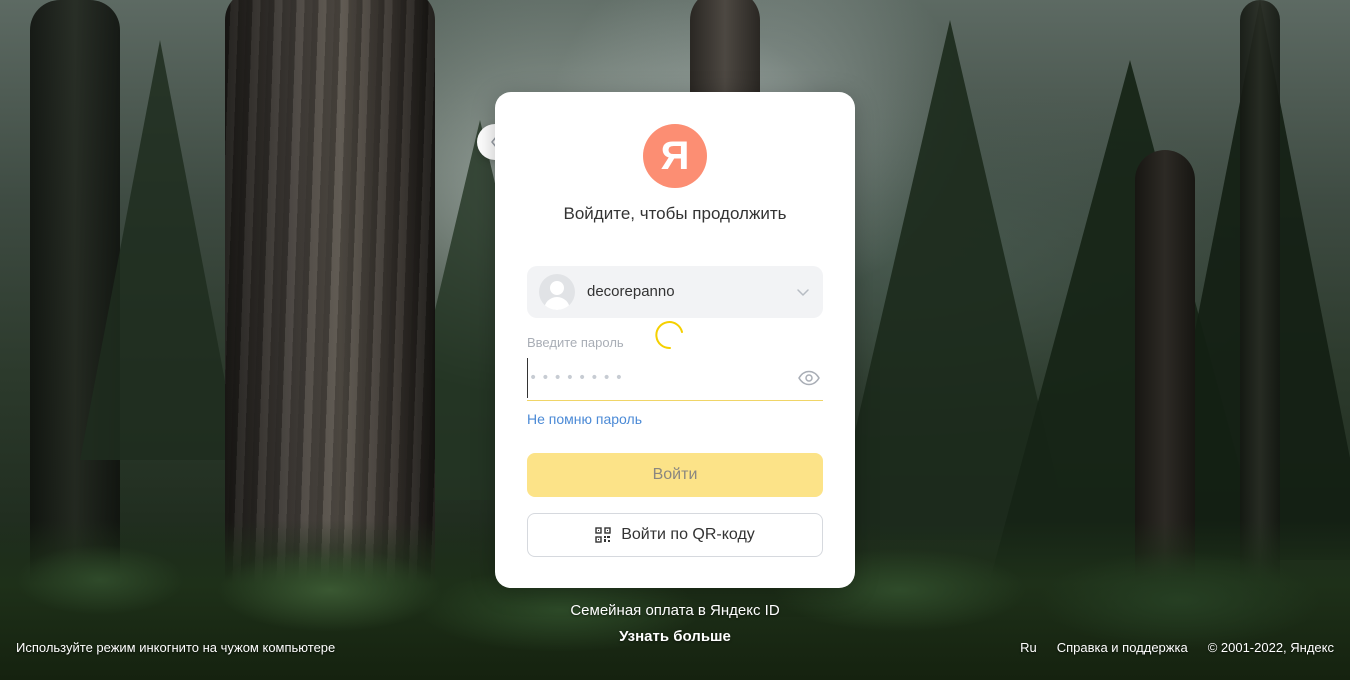 This screenshot has height=680, width=1350. I want to click on copyright: © 2001-2022, Яндекс, so click(1270, 647).